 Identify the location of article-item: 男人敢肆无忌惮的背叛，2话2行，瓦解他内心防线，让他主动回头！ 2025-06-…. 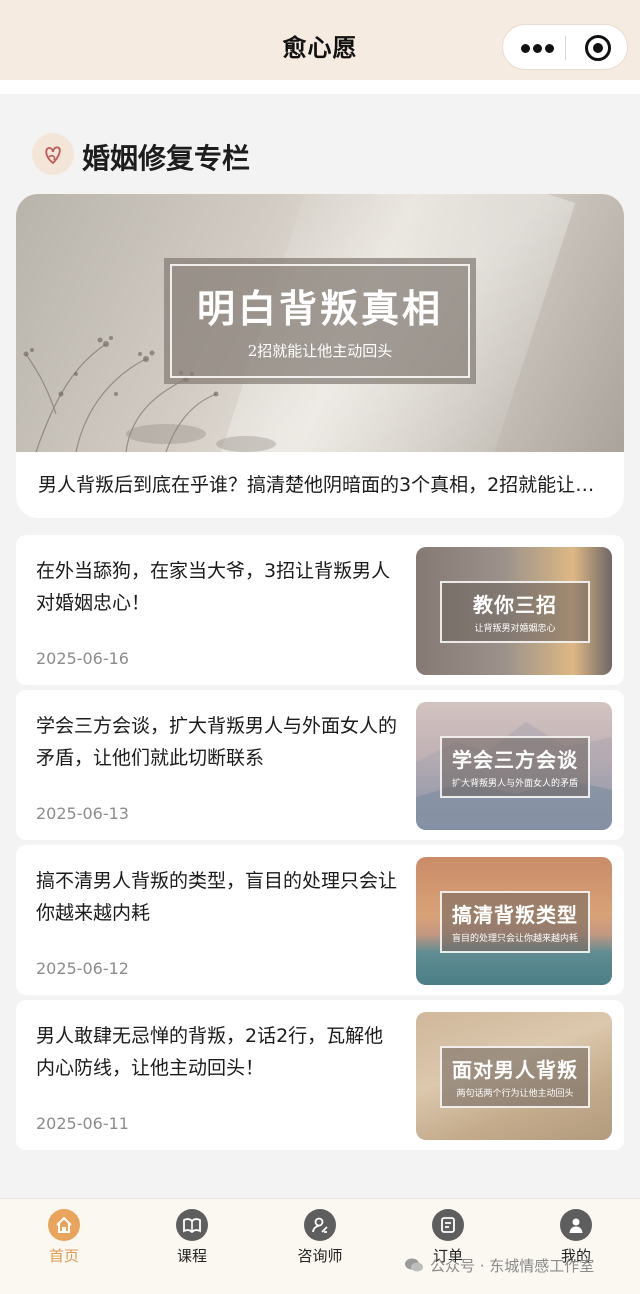
(320, 1075).